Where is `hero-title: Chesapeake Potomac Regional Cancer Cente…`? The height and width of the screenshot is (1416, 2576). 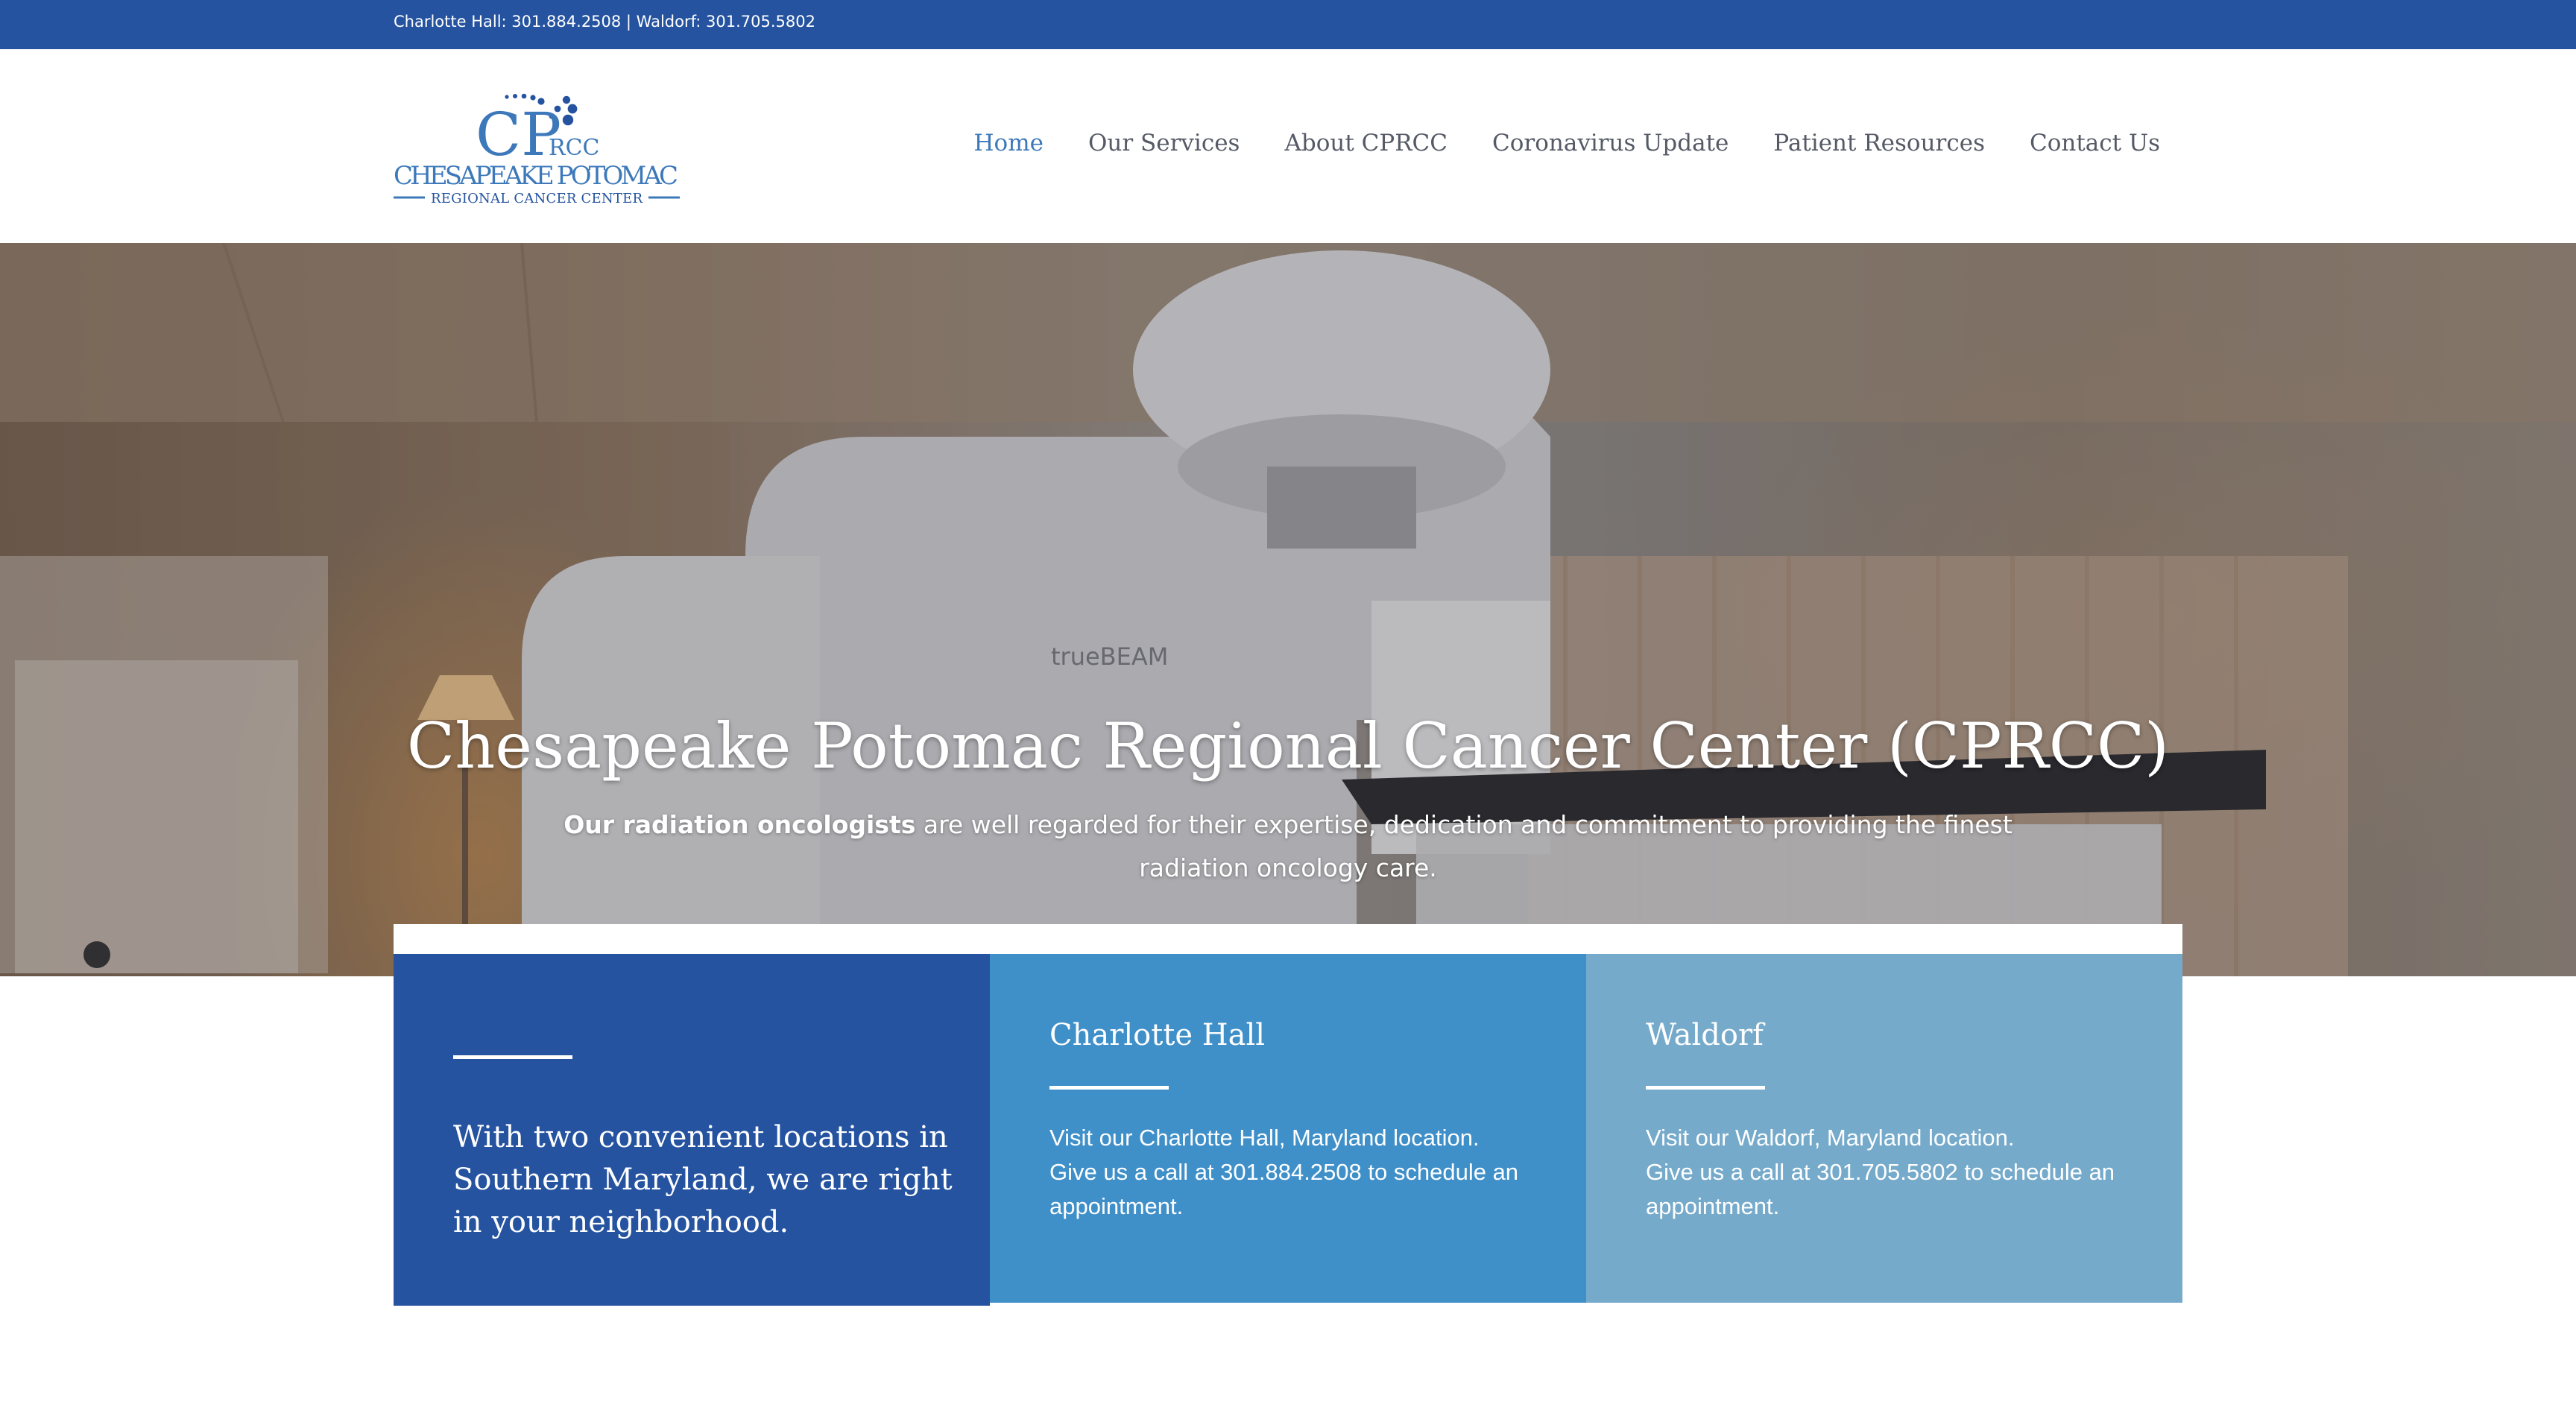
hero-title: Chesapeake Potomac Regional Cancer Cente… is located at coordinates (1288, 746).